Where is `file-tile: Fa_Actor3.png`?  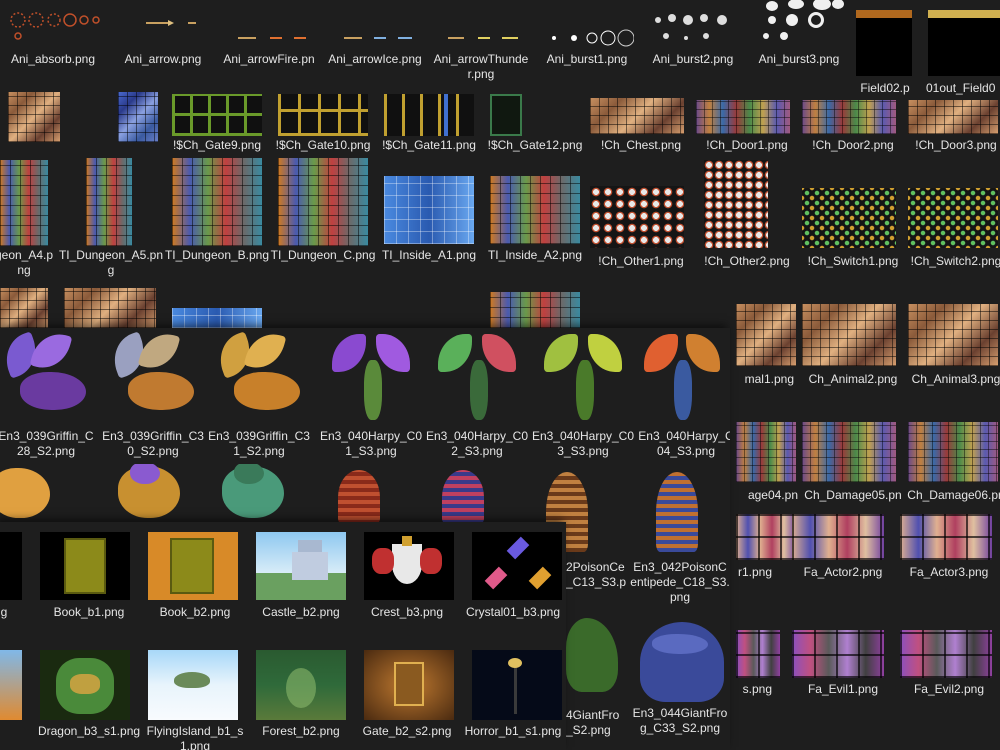
file-tile: Fa_Actor3.png is located at coordinates (948, 550).